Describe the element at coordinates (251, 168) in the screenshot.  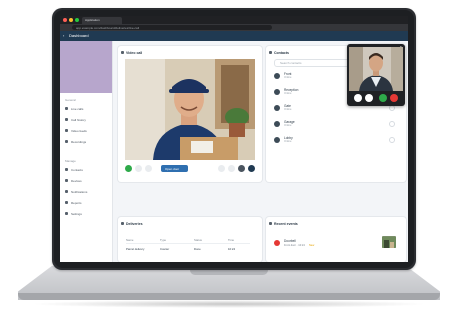
I see `more-options-button` at that location.